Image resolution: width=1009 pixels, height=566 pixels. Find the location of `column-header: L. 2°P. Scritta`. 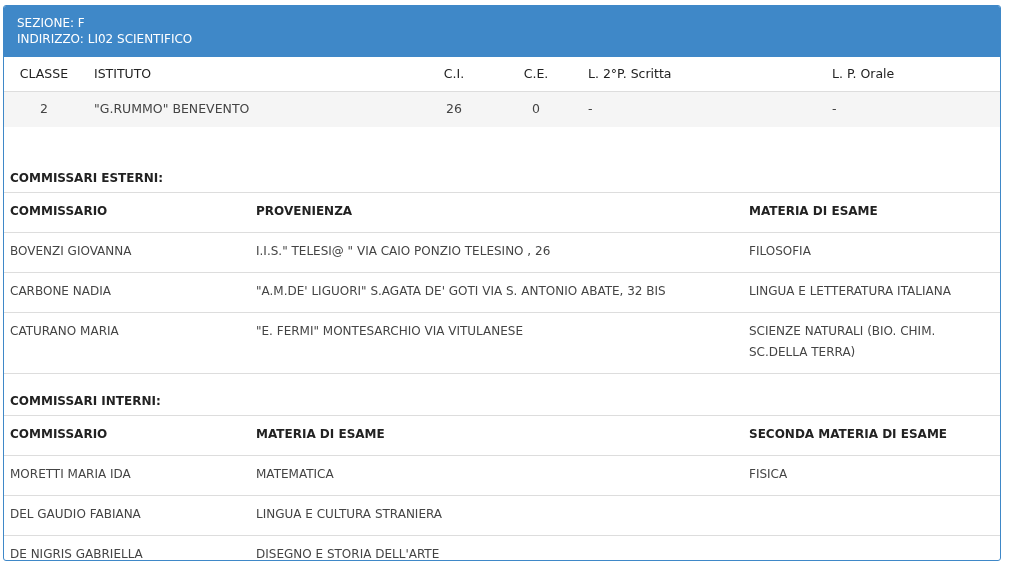

column-header: L. 2°P. Scritta is located at coordinates (630, 73).